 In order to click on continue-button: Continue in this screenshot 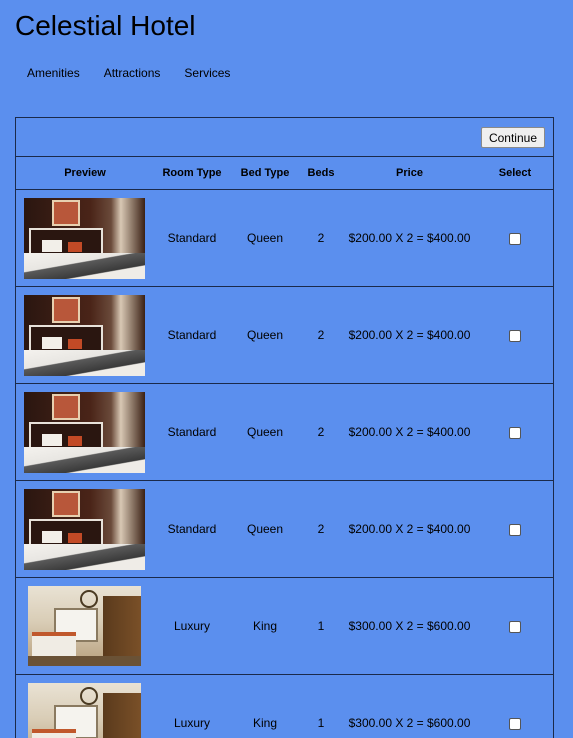, I will do `click(512, 137)`.